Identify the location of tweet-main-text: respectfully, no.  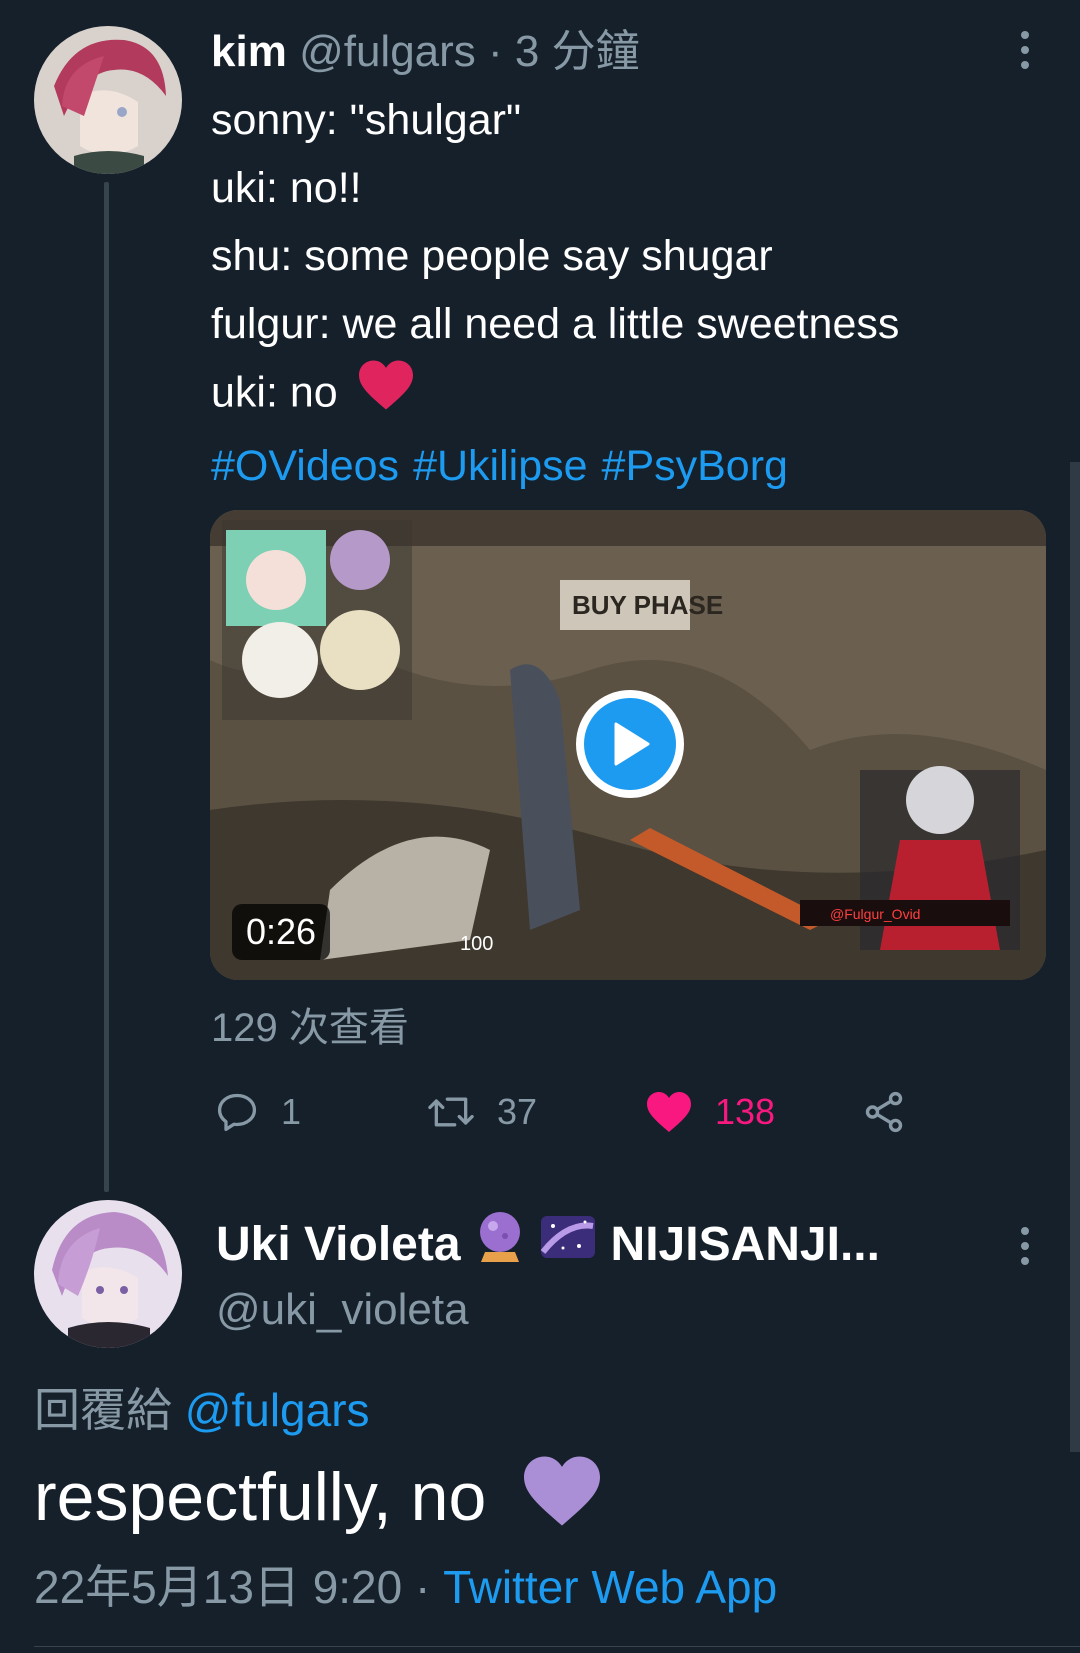
(319, 1501).